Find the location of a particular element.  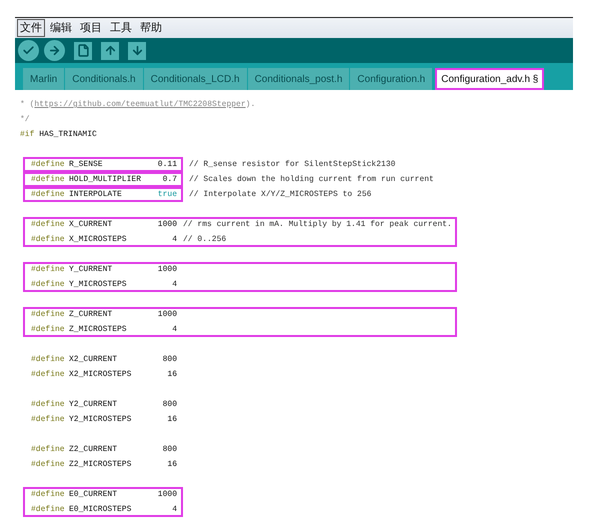

verify-button is located at coordinates (28, 50).